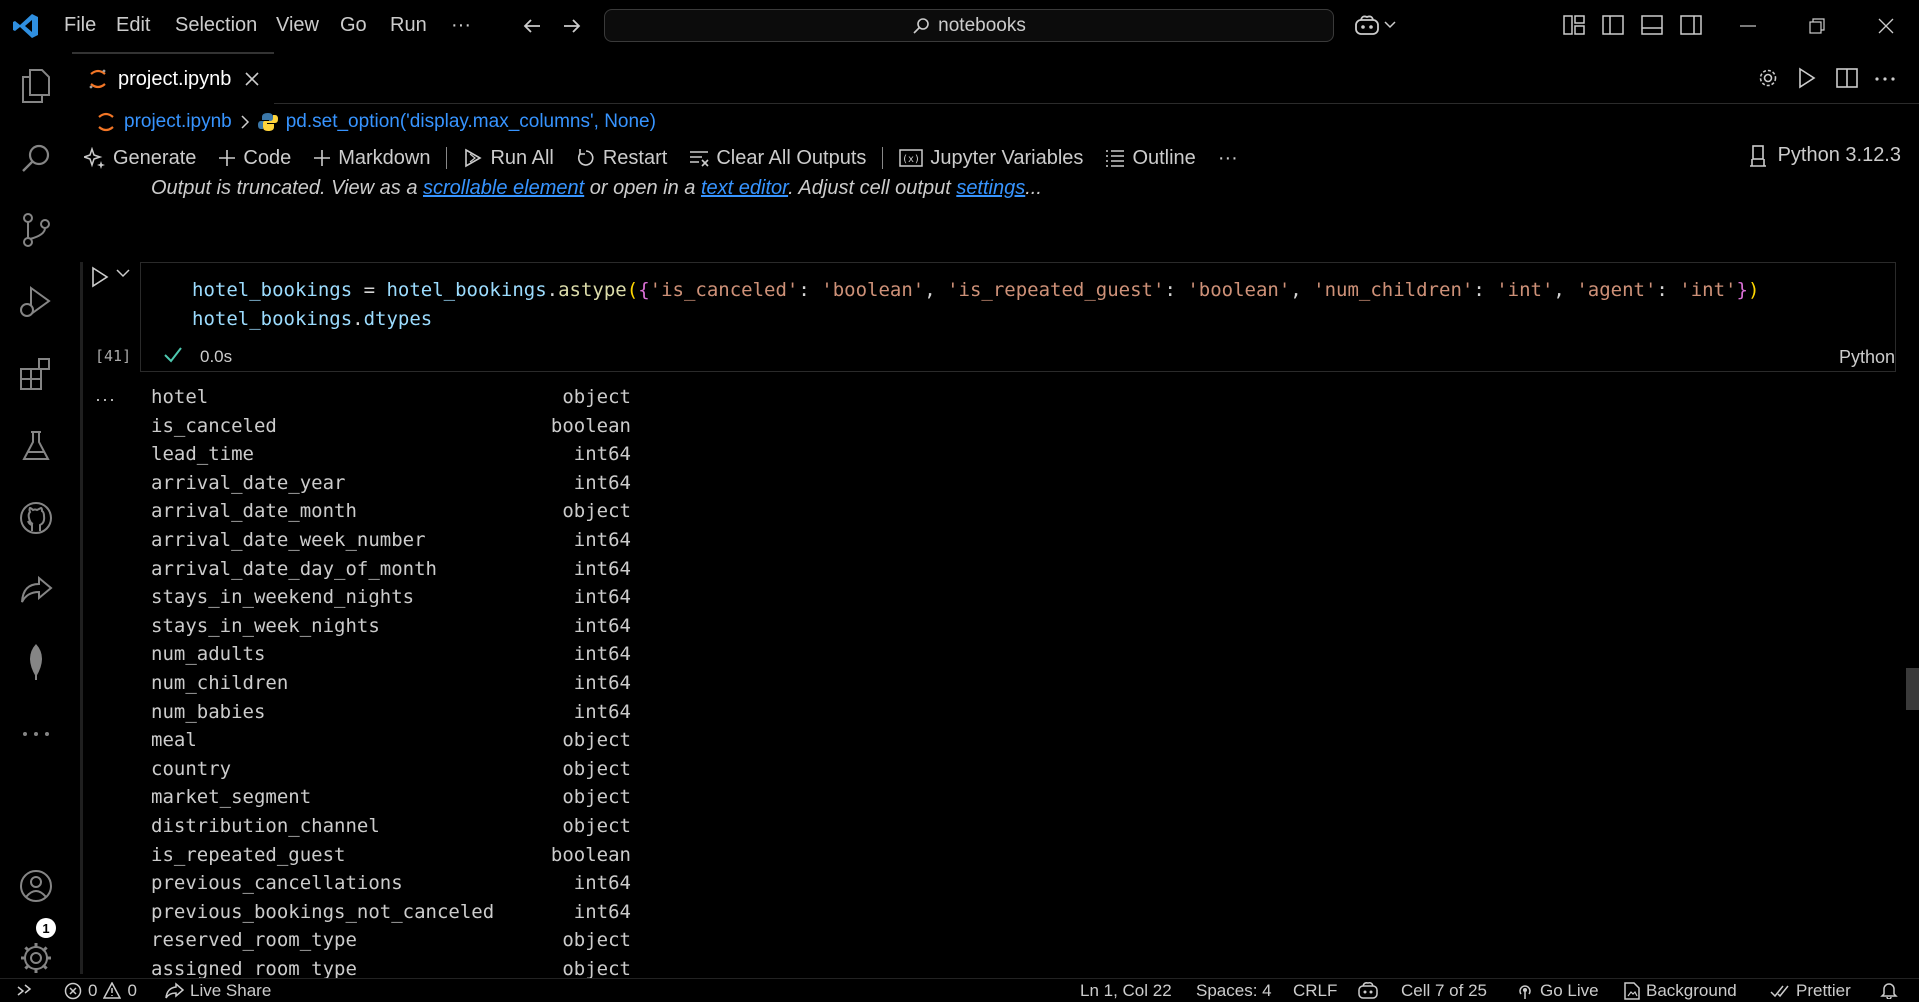  What do you see at coordinates (1096, 103) in the screenshot?
I see `tabbar-divider` at bounding box center [1096, 103].